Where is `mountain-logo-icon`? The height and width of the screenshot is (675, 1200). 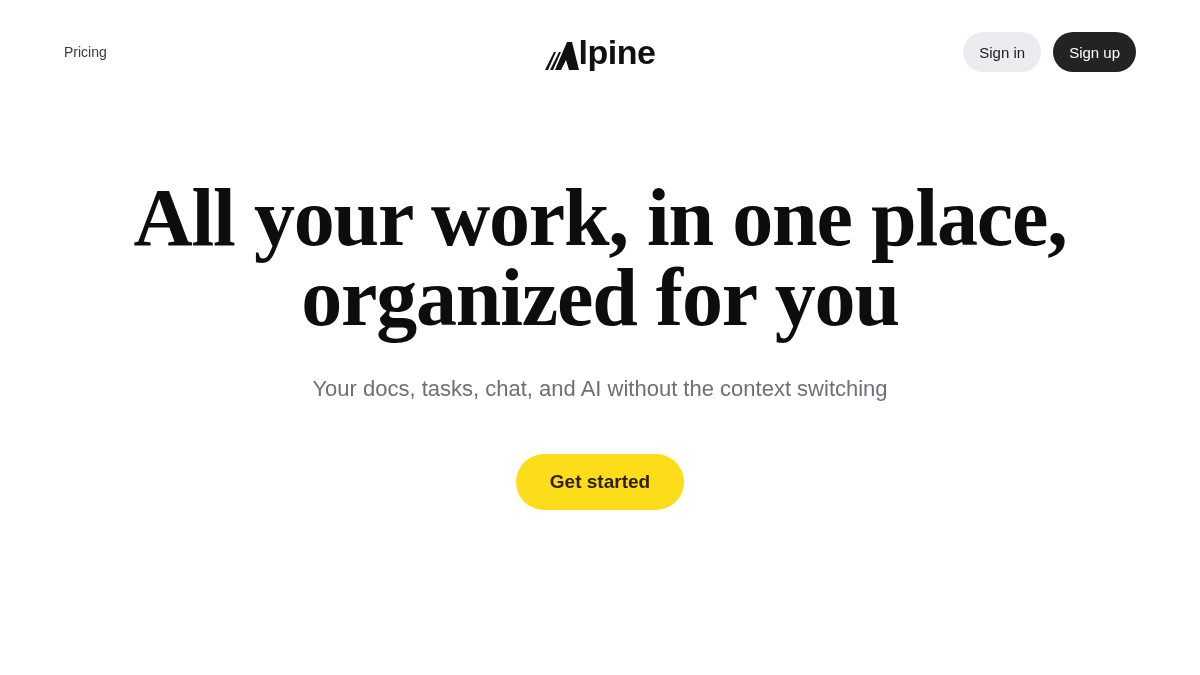
mountain-logo-icon is located at coordinates (561, 55).